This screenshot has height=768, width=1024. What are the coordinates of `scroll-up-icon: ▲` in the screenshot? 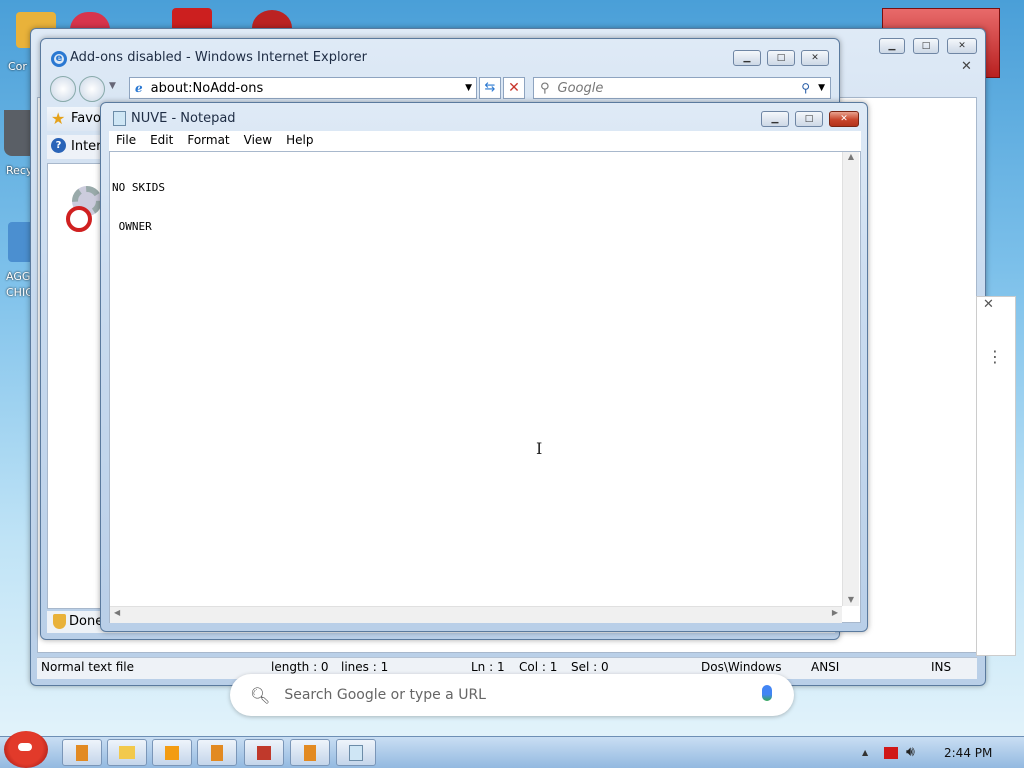 It's located at (851, 156).